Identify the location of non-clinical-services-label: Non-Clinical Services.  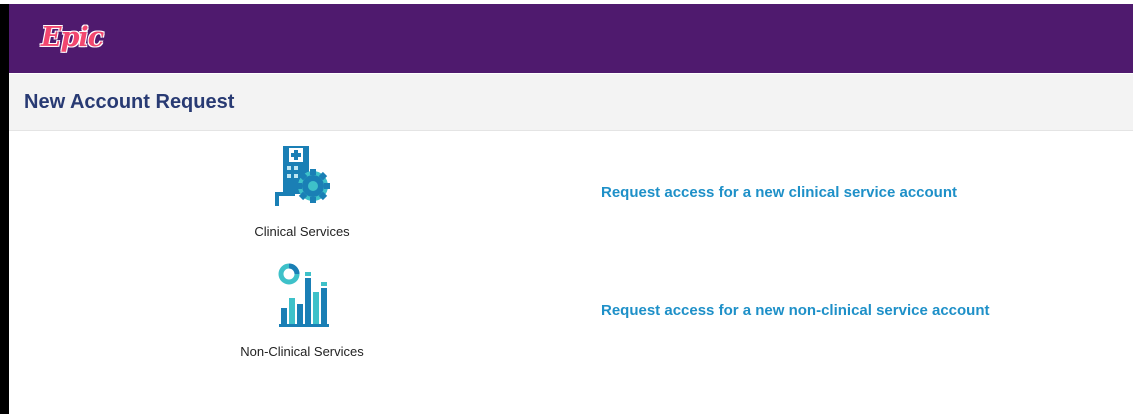
(302, 351).